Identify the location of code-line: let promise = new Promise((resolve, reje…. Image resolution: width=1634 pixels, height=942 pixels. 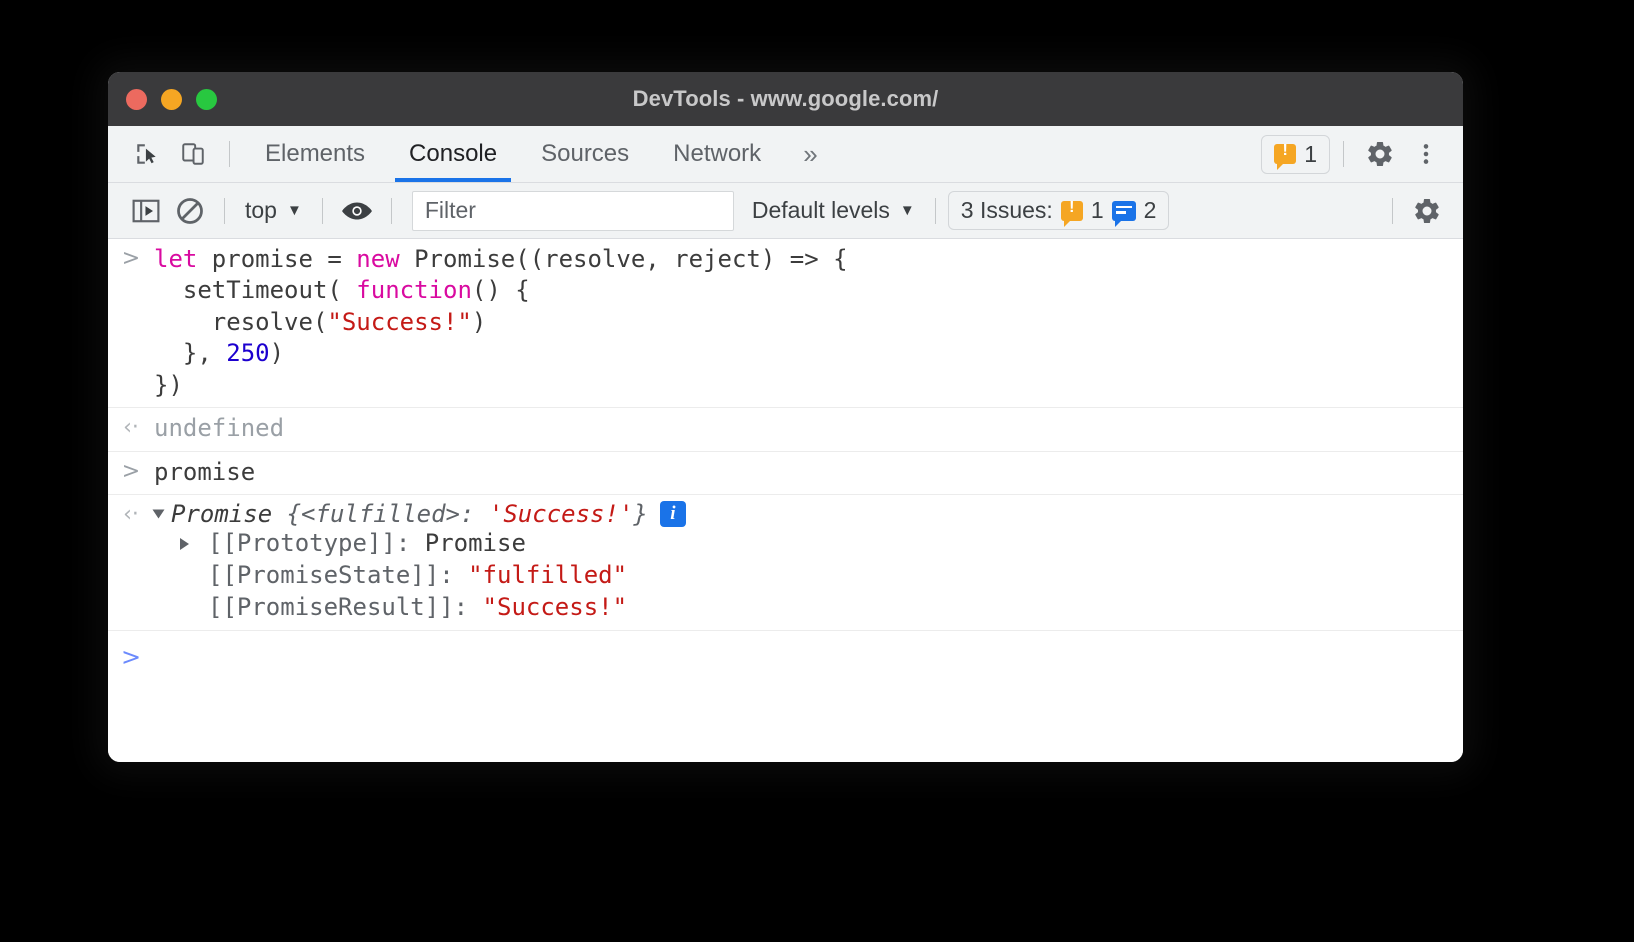
(808, 259).